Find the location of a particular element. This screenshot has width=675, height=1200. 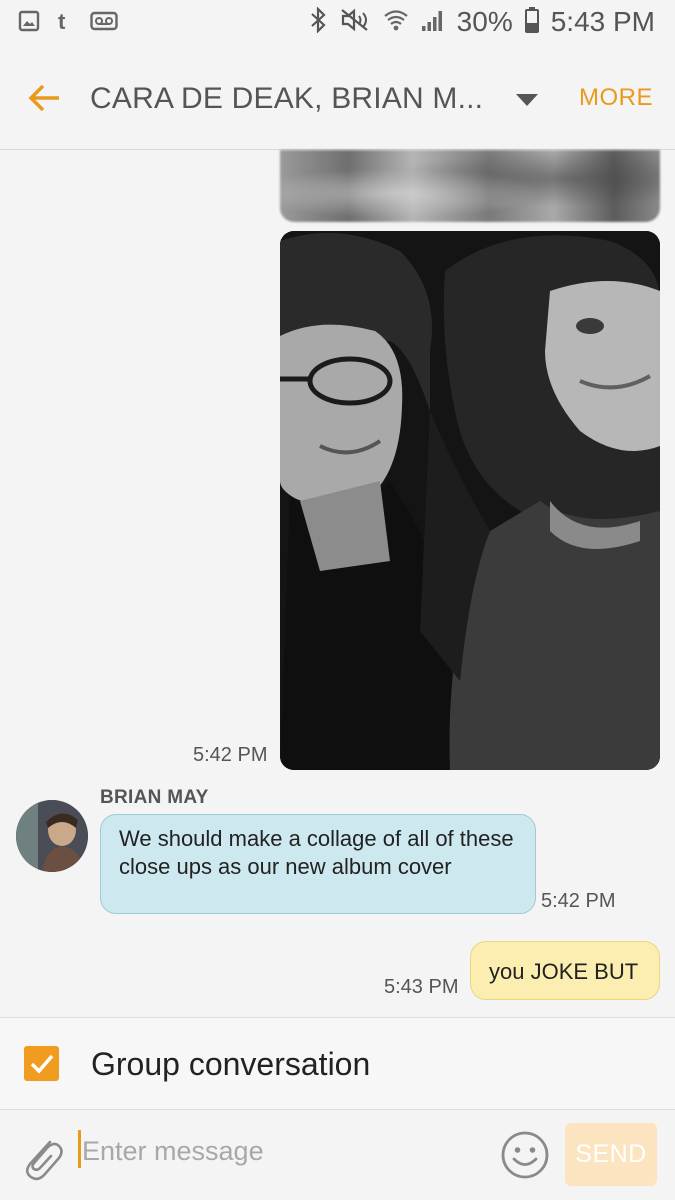

conversation-header: CARA DE DEAK, BRIAN M... MORE is located at coordinates (337, 99).